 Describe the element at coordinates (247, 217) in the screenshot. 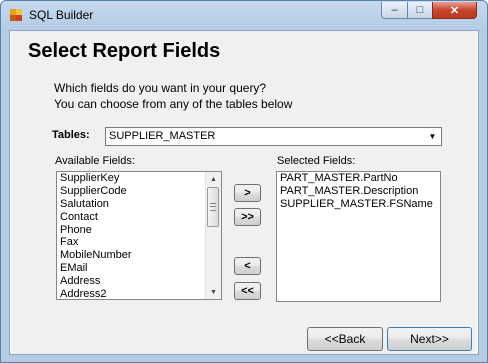

I see `add-all-fields-button: >>` at that location.